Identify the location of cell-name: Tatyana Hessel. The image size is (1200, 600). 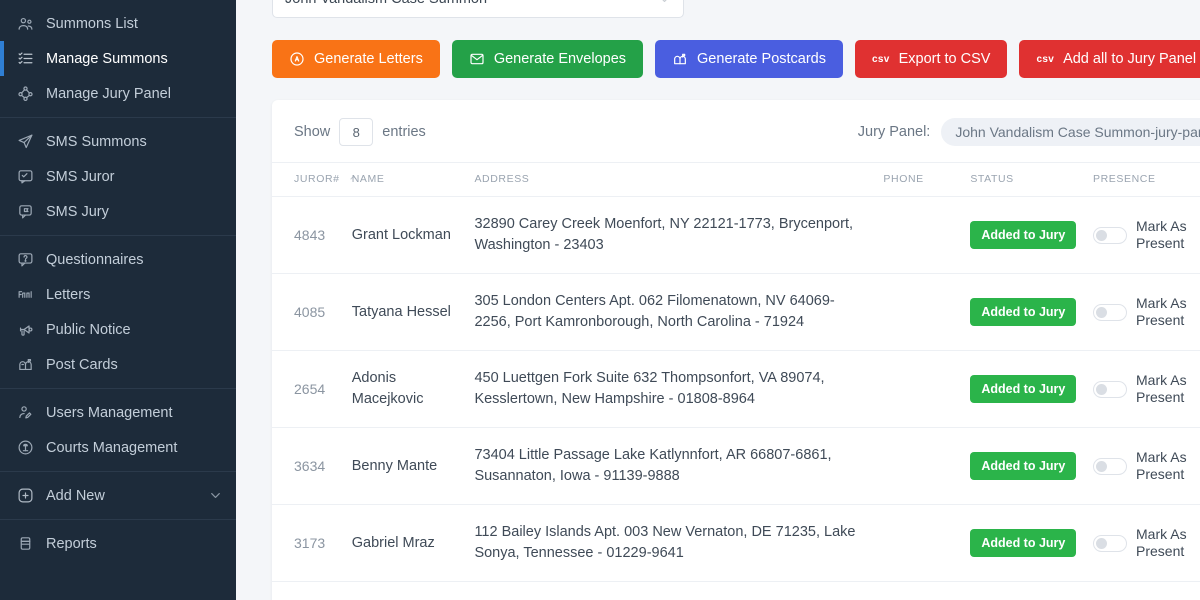
(413, 312).